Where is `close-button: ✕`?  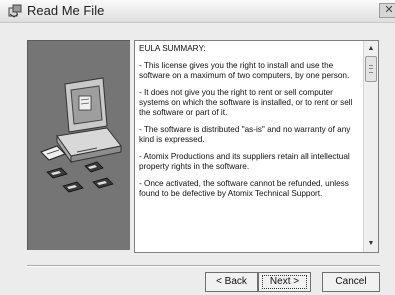 close-button: ✕ is located at coordinates (387, 10).